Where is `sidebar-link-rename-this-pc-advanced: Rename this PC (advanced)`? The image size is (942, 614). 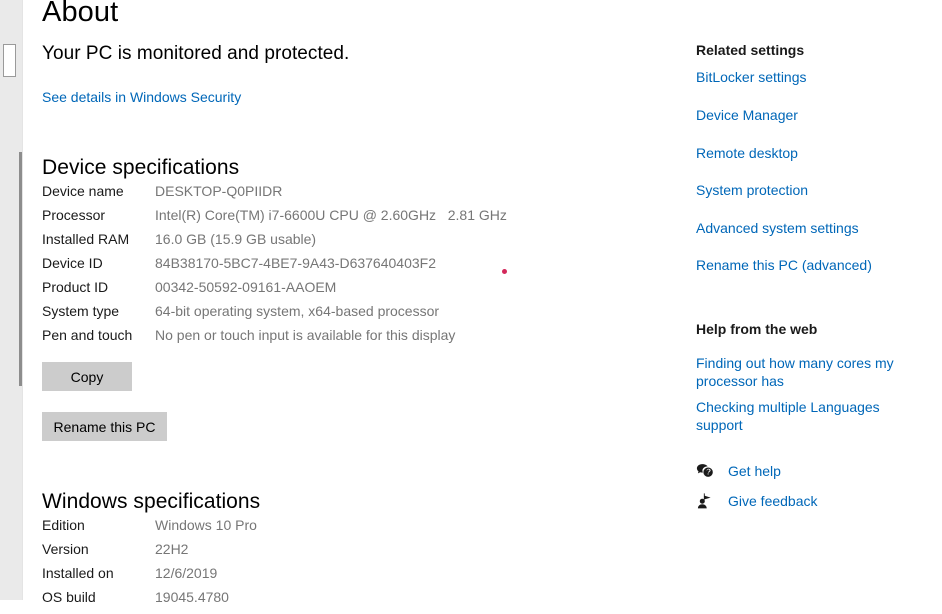 sidebar-link-rename-this-pc-advanced: Rename this PC (advanced) is located at coordinates (784, 265).